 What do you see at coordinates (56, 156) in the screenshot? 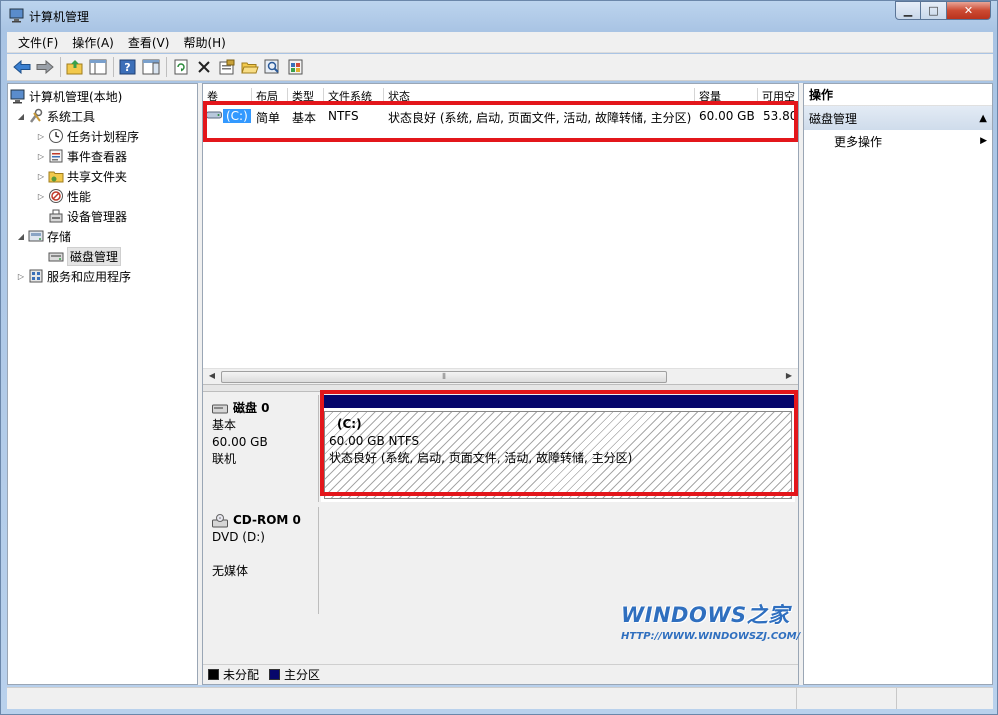
I see `event-viewer-icon` at bounding box center [56, 156].